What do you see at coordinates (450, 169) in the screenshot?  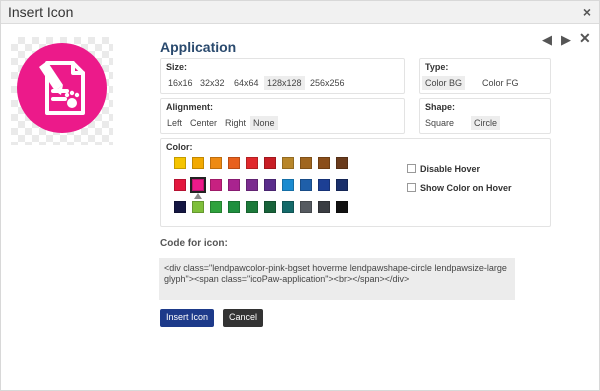 I see `disable-hover-label: Disable Hover` at bounding box center [450, 169].